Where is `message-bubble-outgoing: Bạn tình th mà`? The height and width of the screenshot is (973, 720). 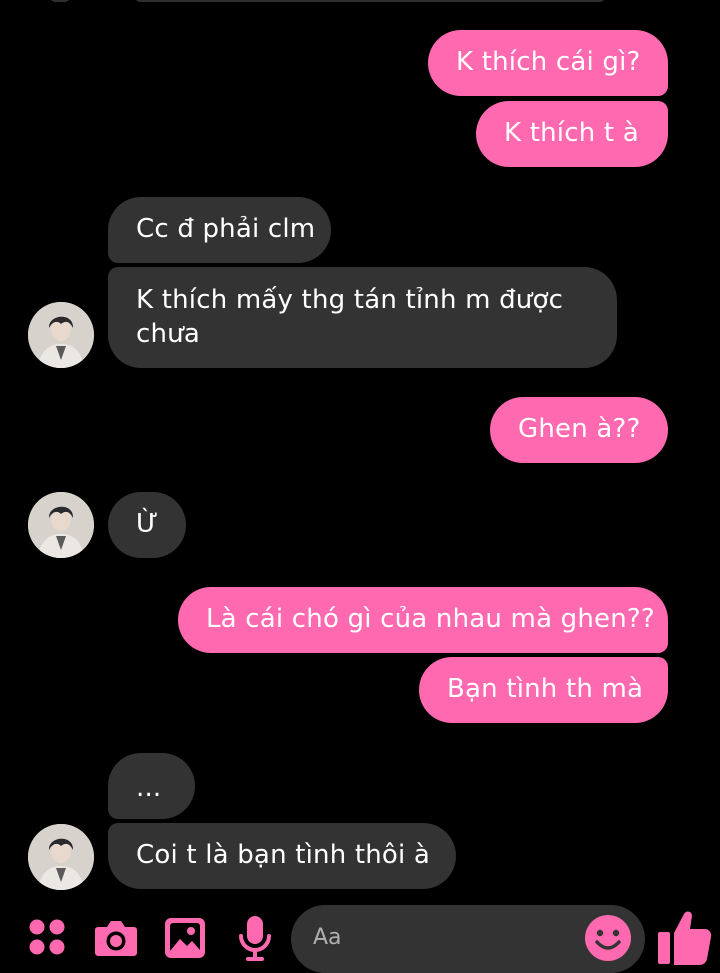 message-bubble-outgoing: Bạn tình th mà is located at coordinates (543, 690).